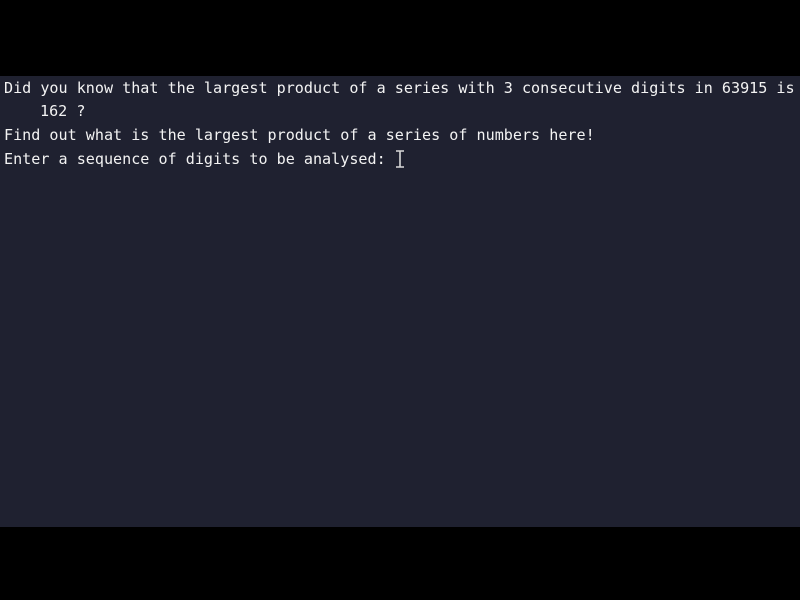 The width and height of the screenshot is (800, 600). Describe the element at coordinates (400, 563) in the screenshot. I see `letterbox-bottom` at that location.